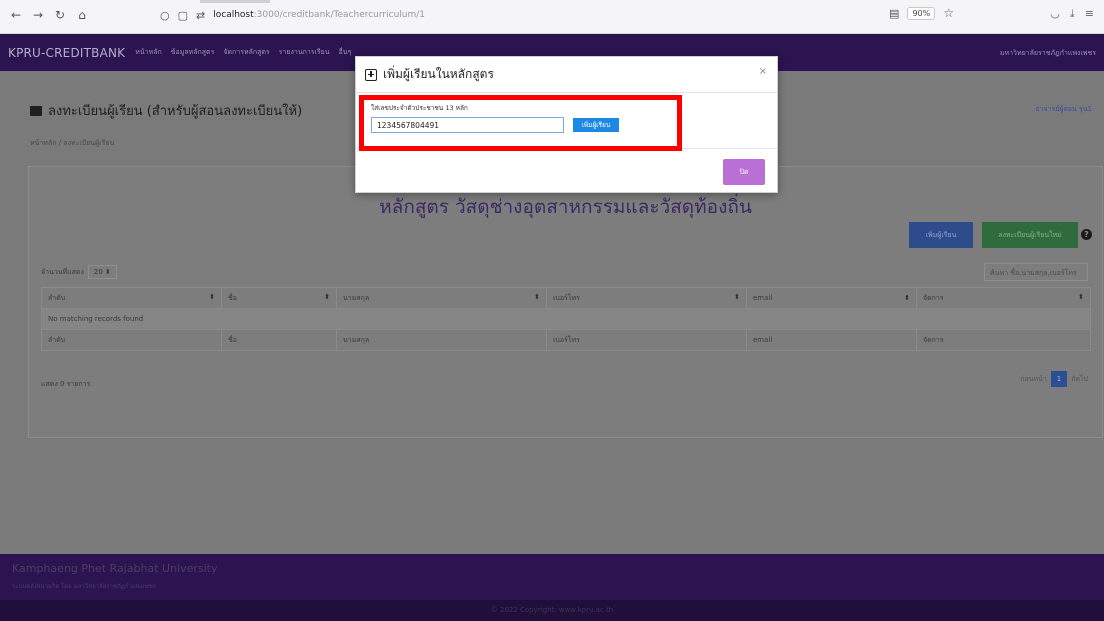  Describe the element at coordinates (831, 298) in the screenshot. I see `column-header-email: email ⬍` at that location.